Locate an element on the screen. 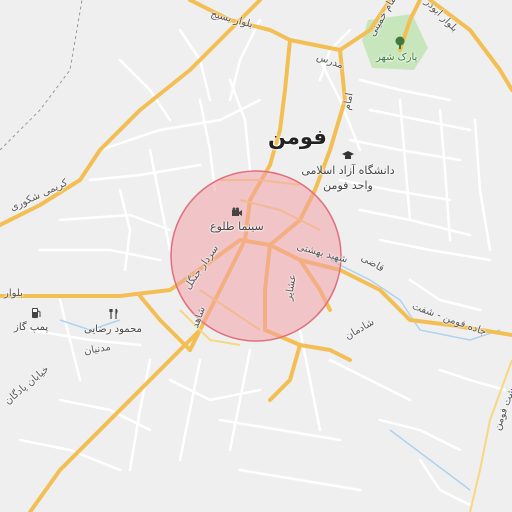 Image resolution: width=512 pixels, height=512 pixels. restaurant-icon is located at coordinates (114, 314).